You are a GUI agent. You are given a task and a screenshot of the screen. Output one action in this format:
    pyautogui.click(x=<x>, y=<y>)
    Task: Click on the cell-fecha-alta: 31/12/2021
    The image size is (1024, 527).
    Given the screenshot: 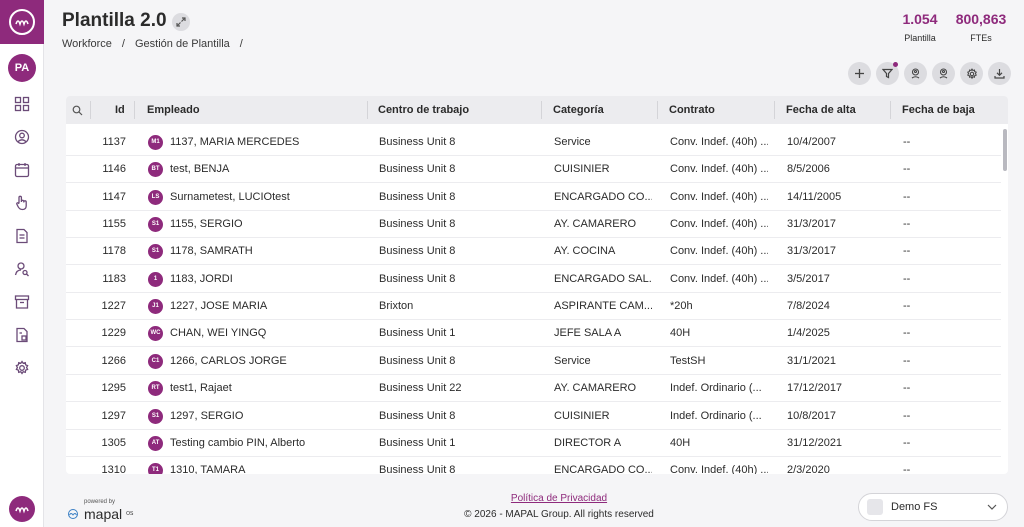 What is the action you would take?
    pyautogui.click(x=815, y=442)
    